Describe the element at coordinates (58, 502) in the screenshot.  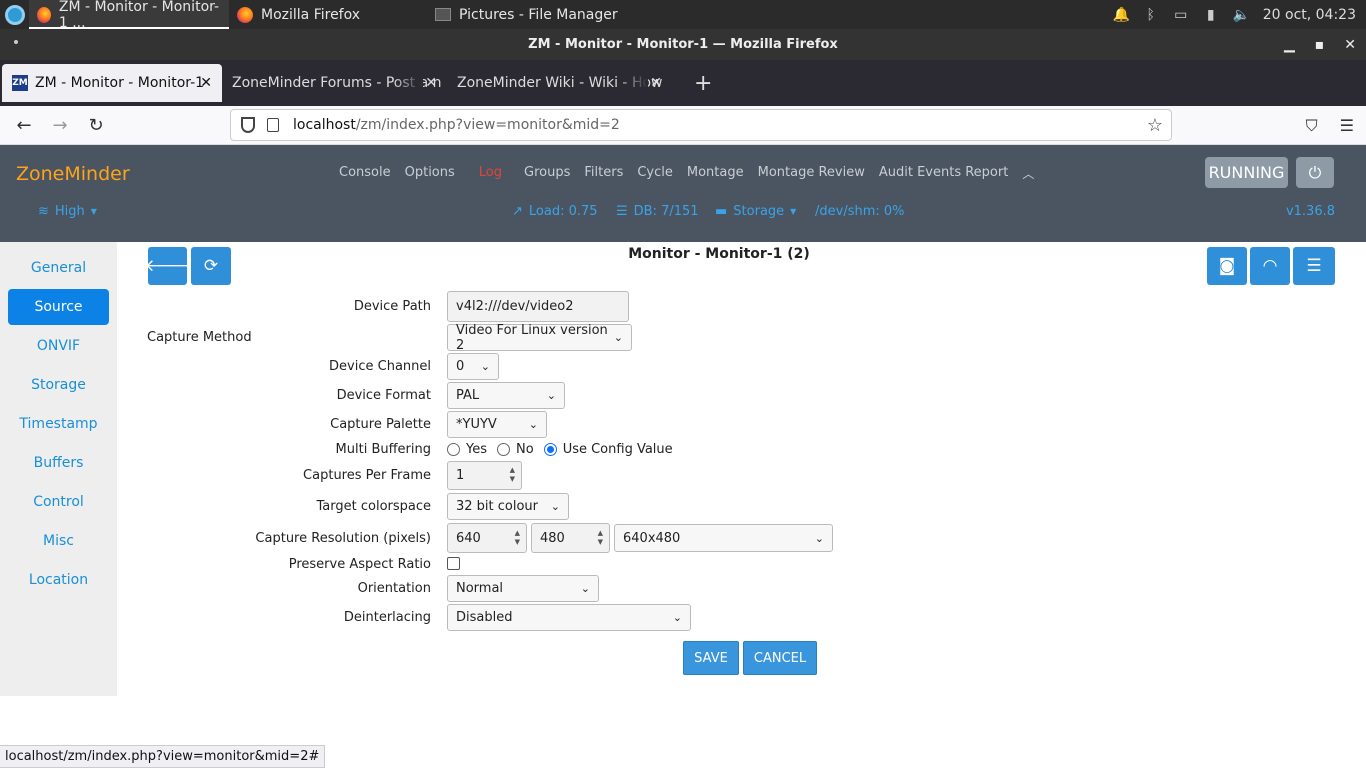
I see `sidebar-item-control: Control` at that location.